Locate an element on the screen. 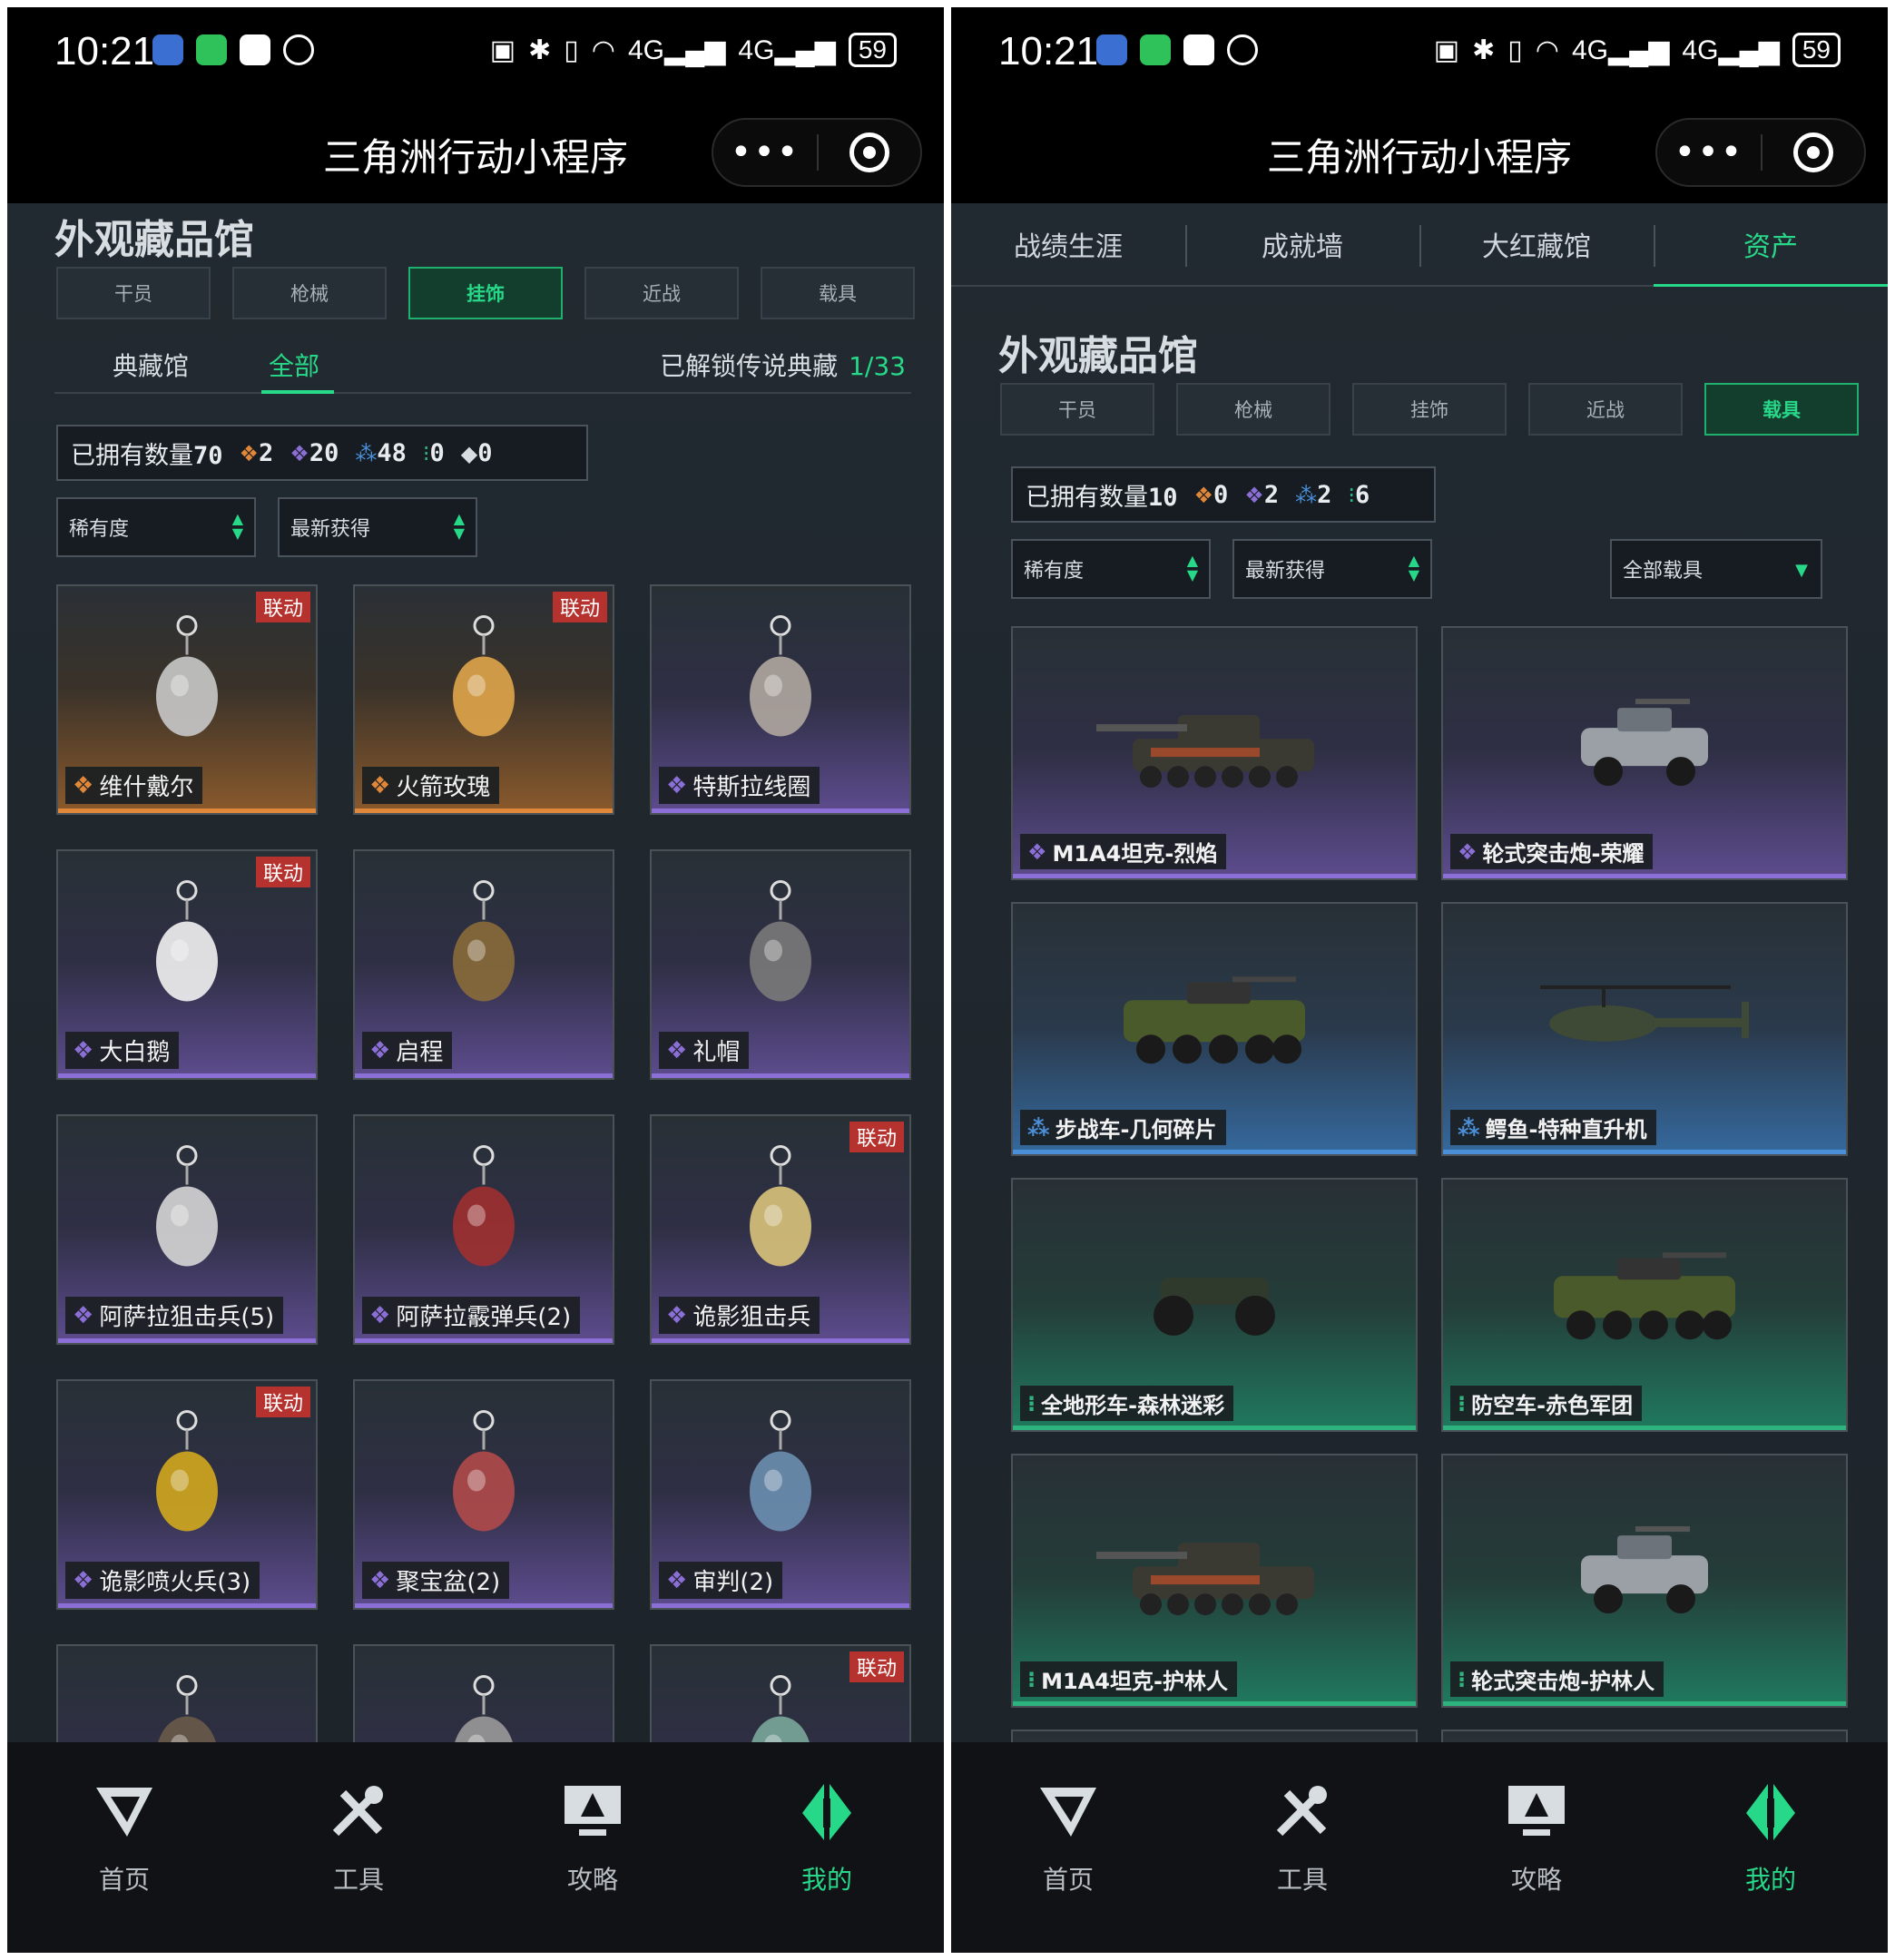 Image resolution: width=1895 pixels, height=1960 pixels. charm-name-label: ❖ 阿萨拉狙击兵(5) is located at coordinates (175, 1315).